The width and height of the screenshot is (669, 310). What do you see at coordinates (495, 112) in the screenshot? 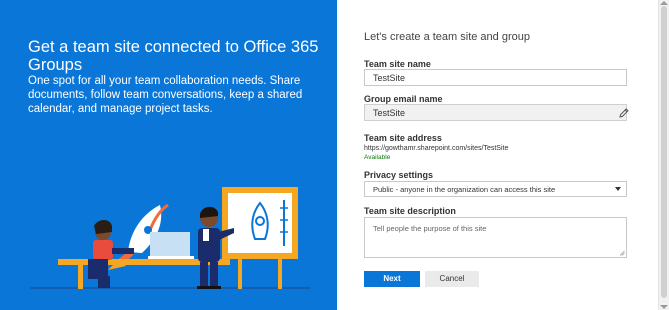
I see `group-email-input: TestSite` at bounding box center [495, 112].